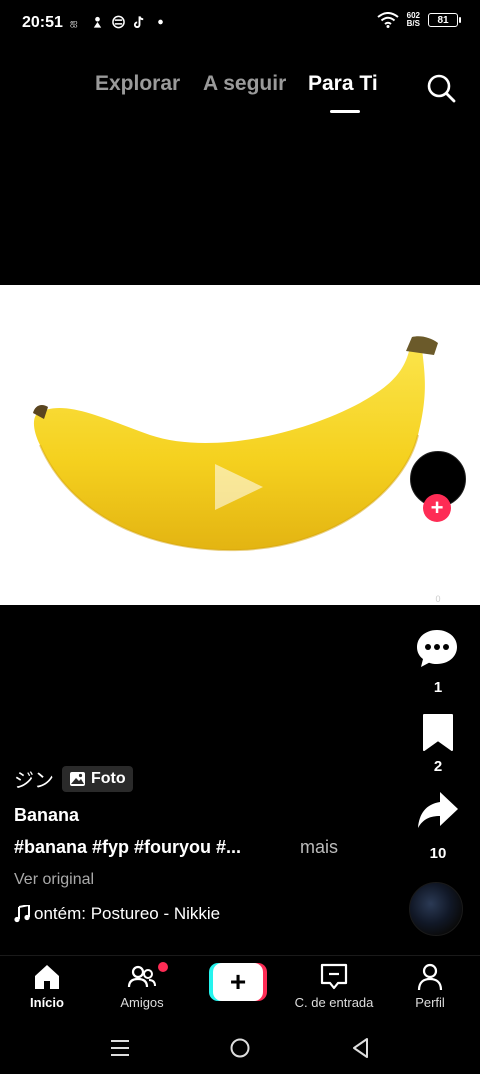  I want to click on status-bar: 20:51 ஐ 602 B/S 81, so click(240, 24).